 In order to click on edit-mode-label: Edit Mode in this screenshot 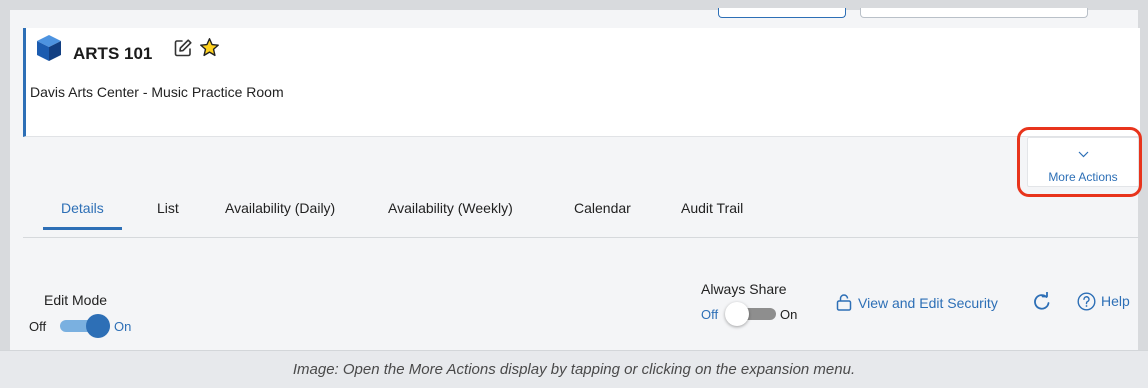, I will do `click(76, 300)`.